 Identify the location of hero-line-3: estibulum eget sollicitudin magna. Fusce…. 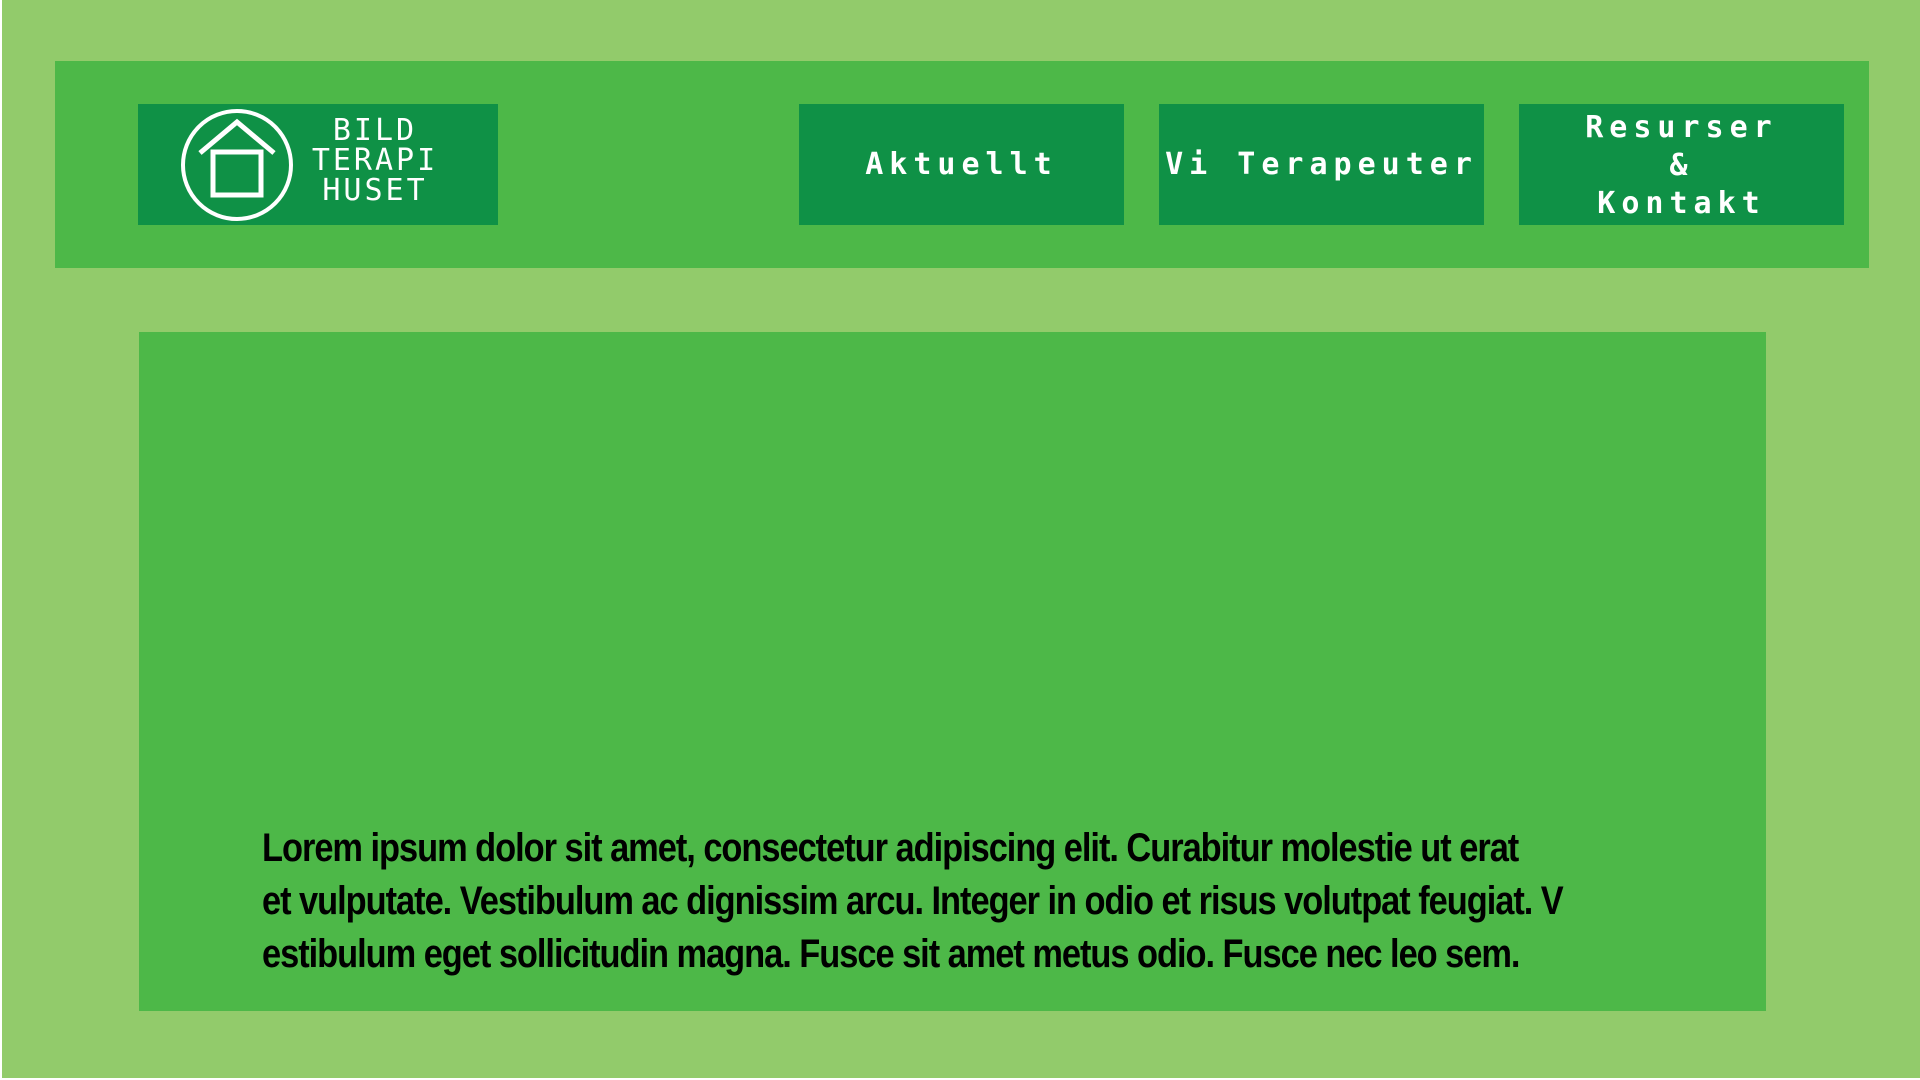
(891, 954).